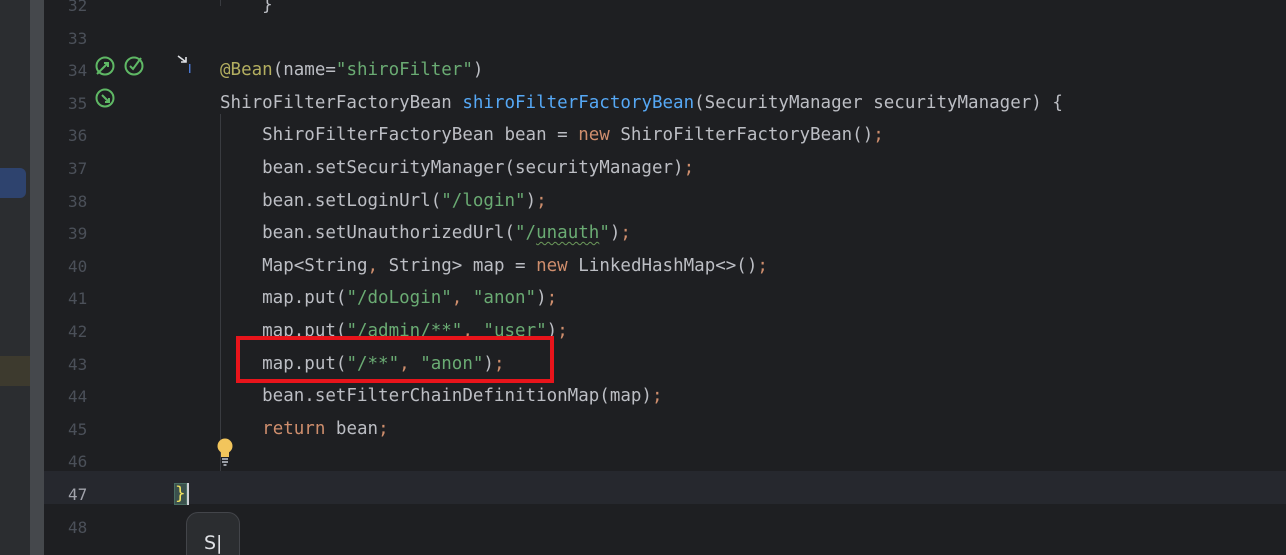  What do you see at coordinates (436, 396) in the screenshot?
I see `code-token: bean.setFilterChainDefinitionMap(map)` at bounding box center [436, 396].